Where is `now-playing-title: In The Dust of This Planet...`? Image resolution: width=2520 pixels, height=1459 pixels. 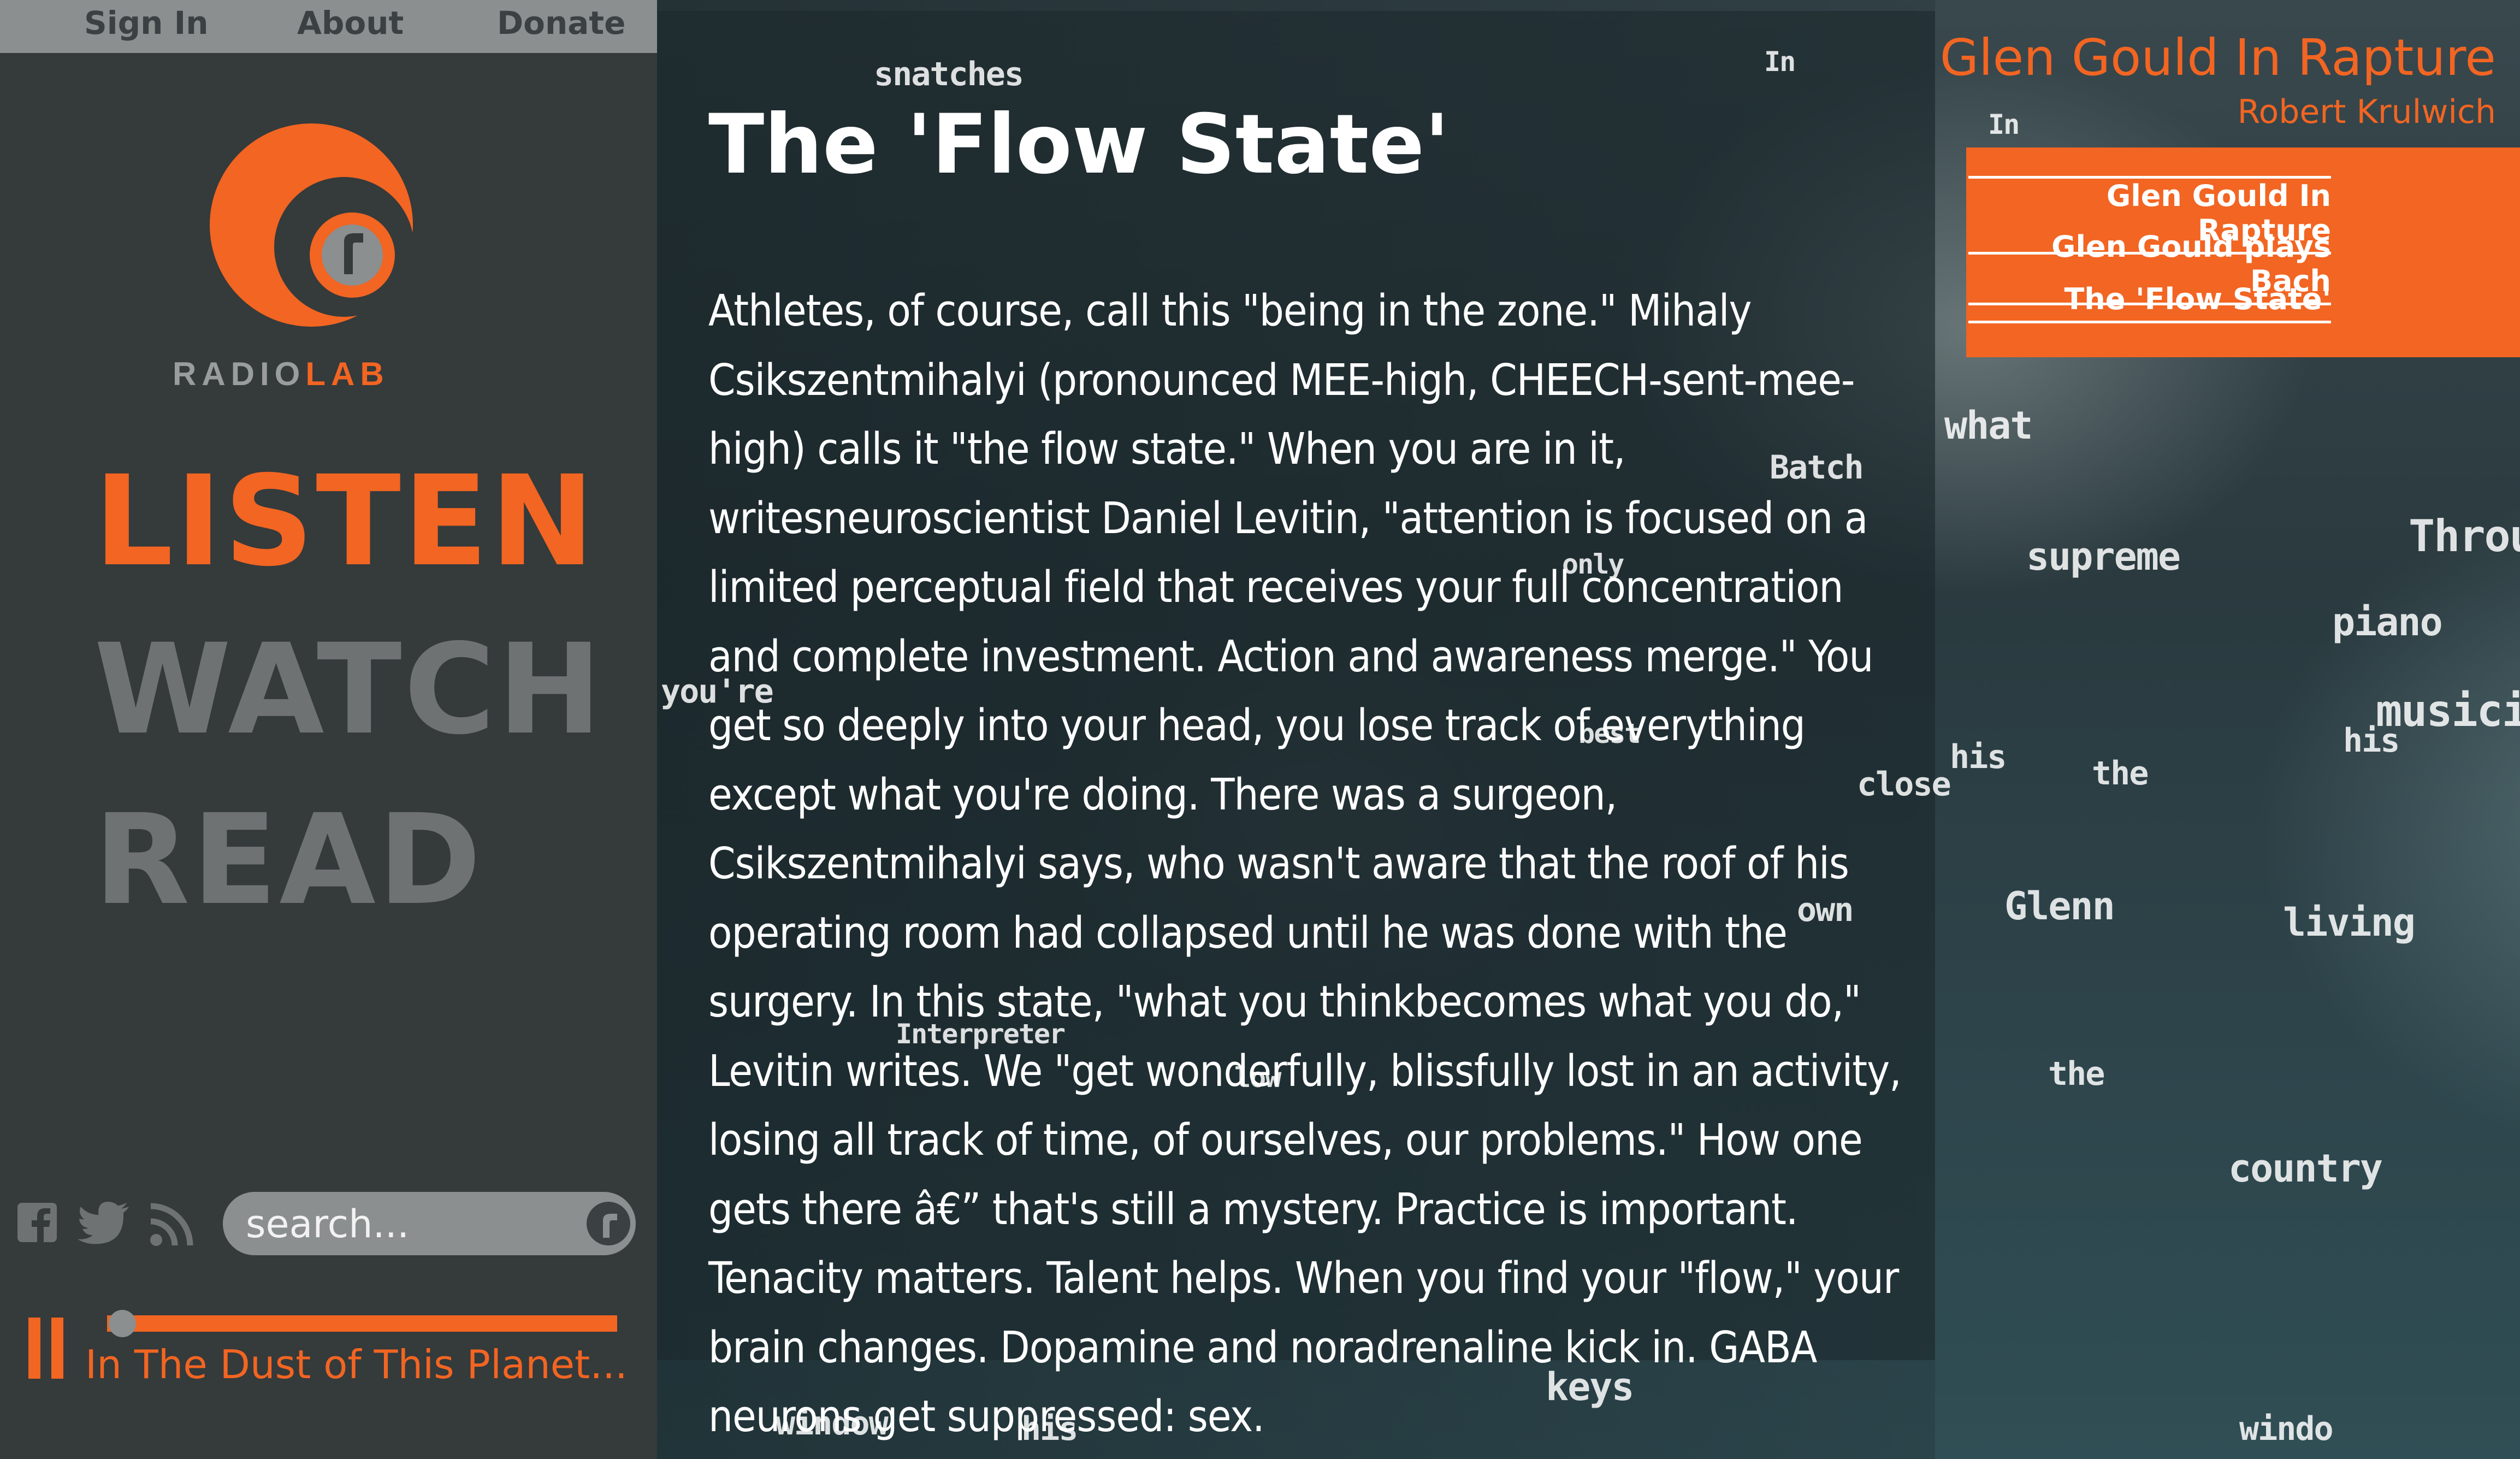 now-playing-title: In The Dust of This Planet... is located at coordinates (361, 1364).